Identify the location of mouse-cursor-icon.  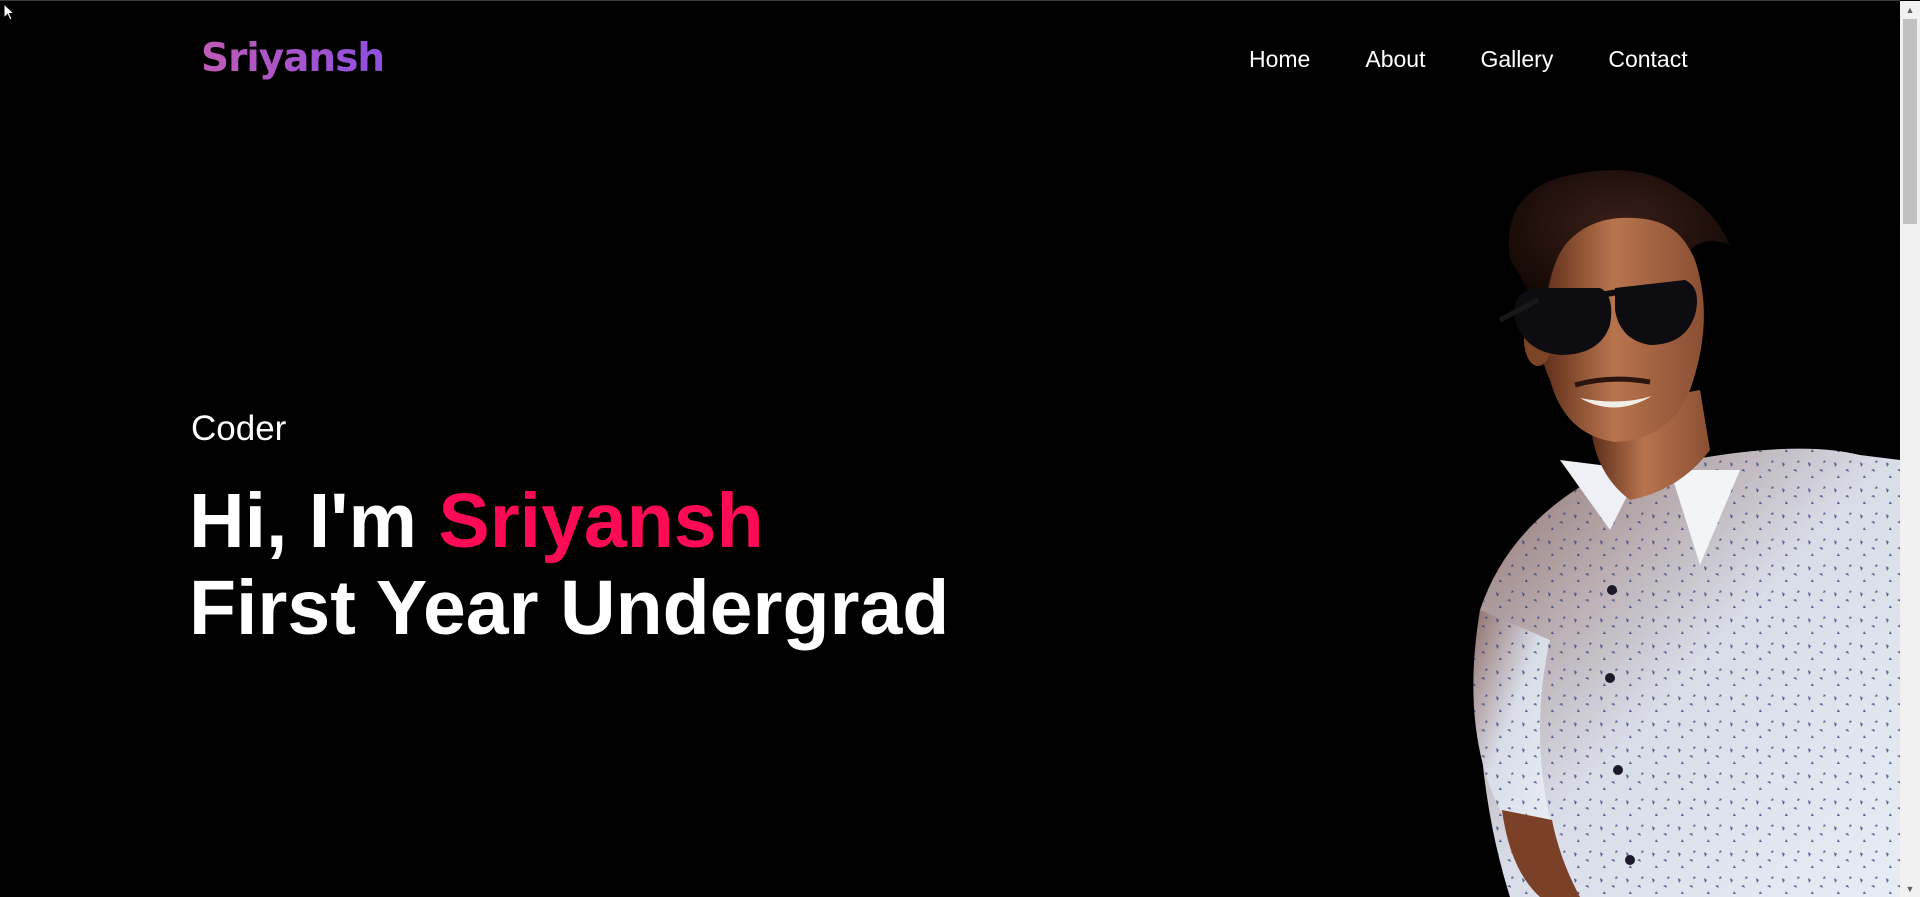
(9, 12).